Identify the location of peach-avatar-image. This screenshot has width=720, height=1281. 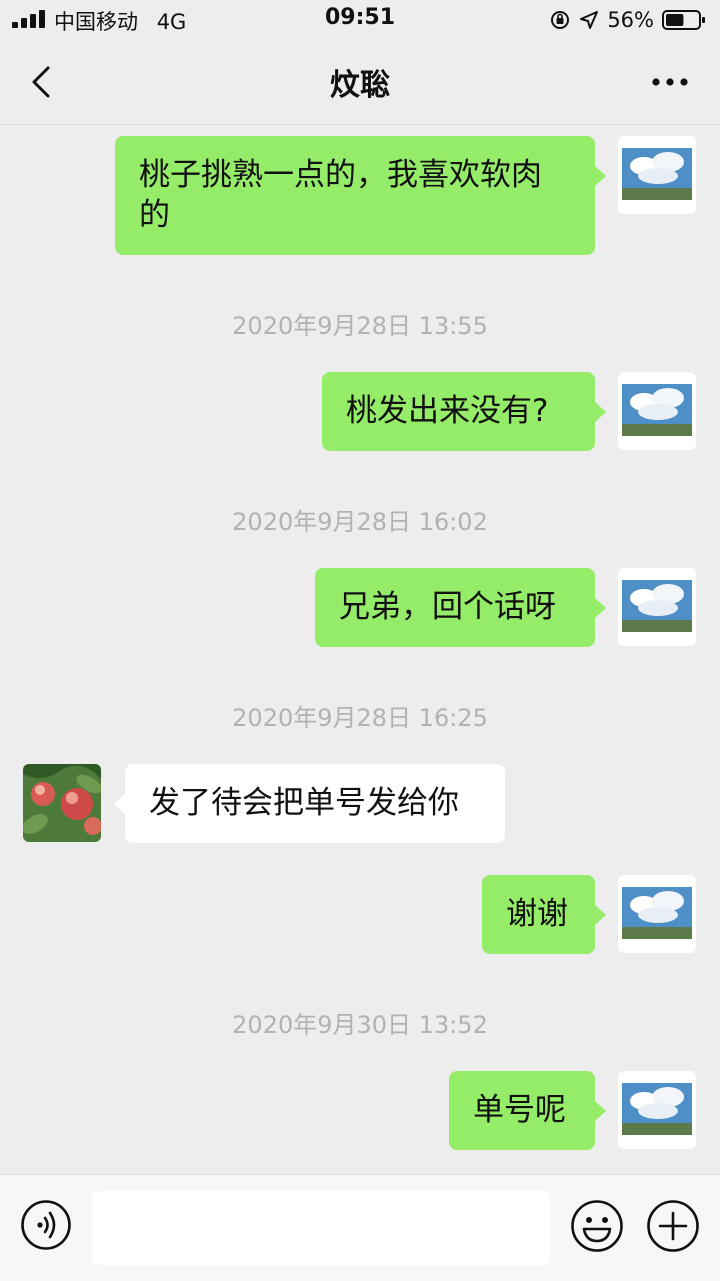
(62, 803).